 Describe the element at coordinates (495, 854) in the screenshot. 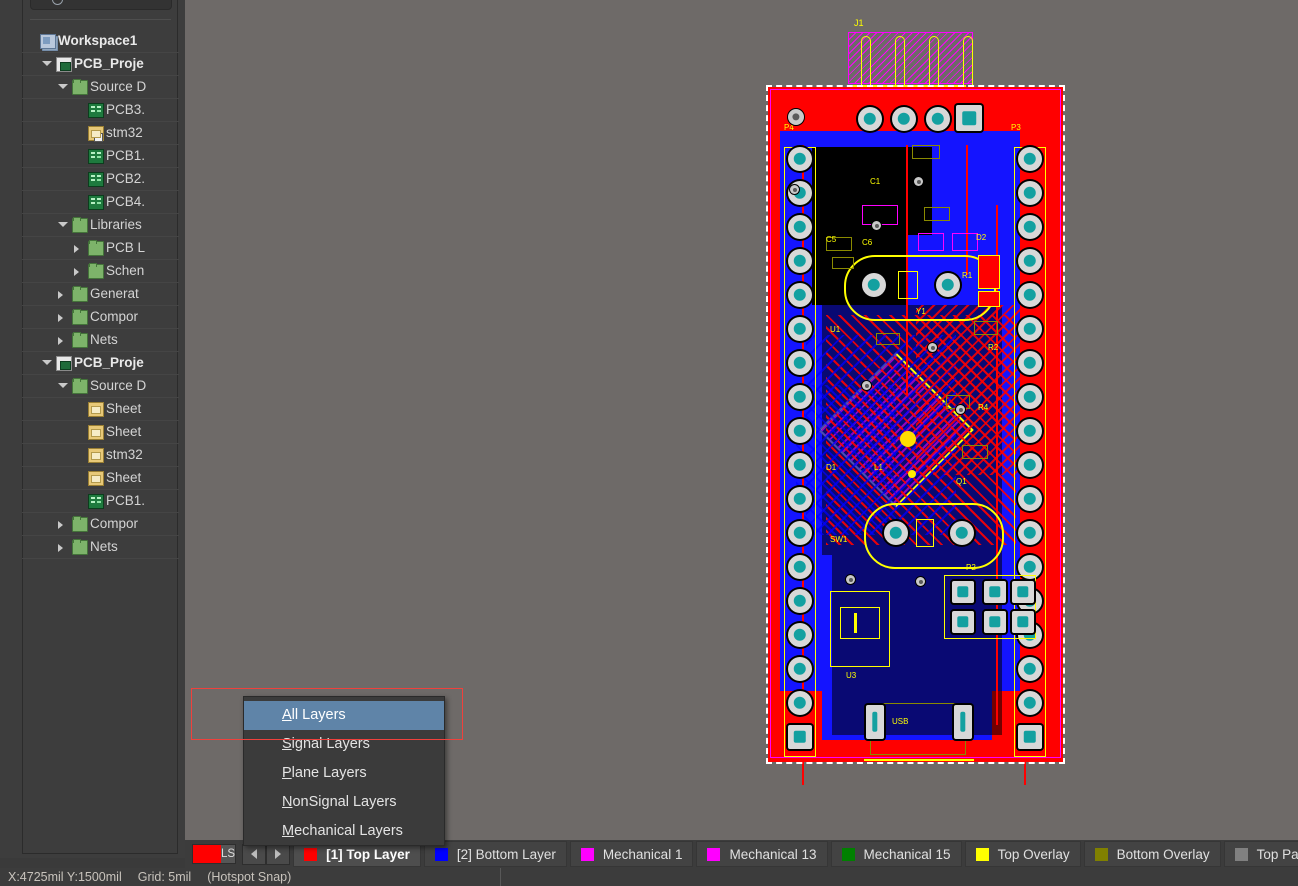

I see `layer-tab: [2] Bottom Layer` at that location.